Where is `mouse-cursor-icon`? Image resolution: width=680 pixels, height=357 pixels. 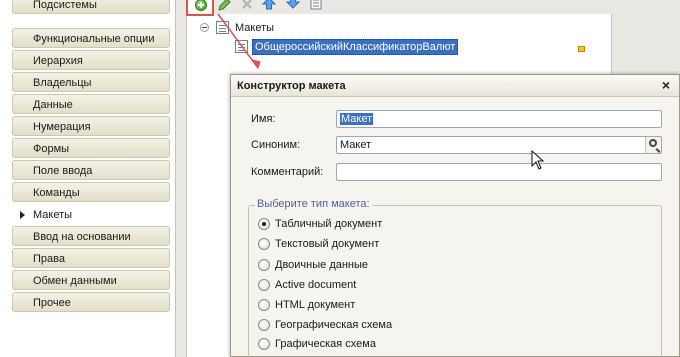 mouse-cursor-icon is located at coordinates (538, 160).